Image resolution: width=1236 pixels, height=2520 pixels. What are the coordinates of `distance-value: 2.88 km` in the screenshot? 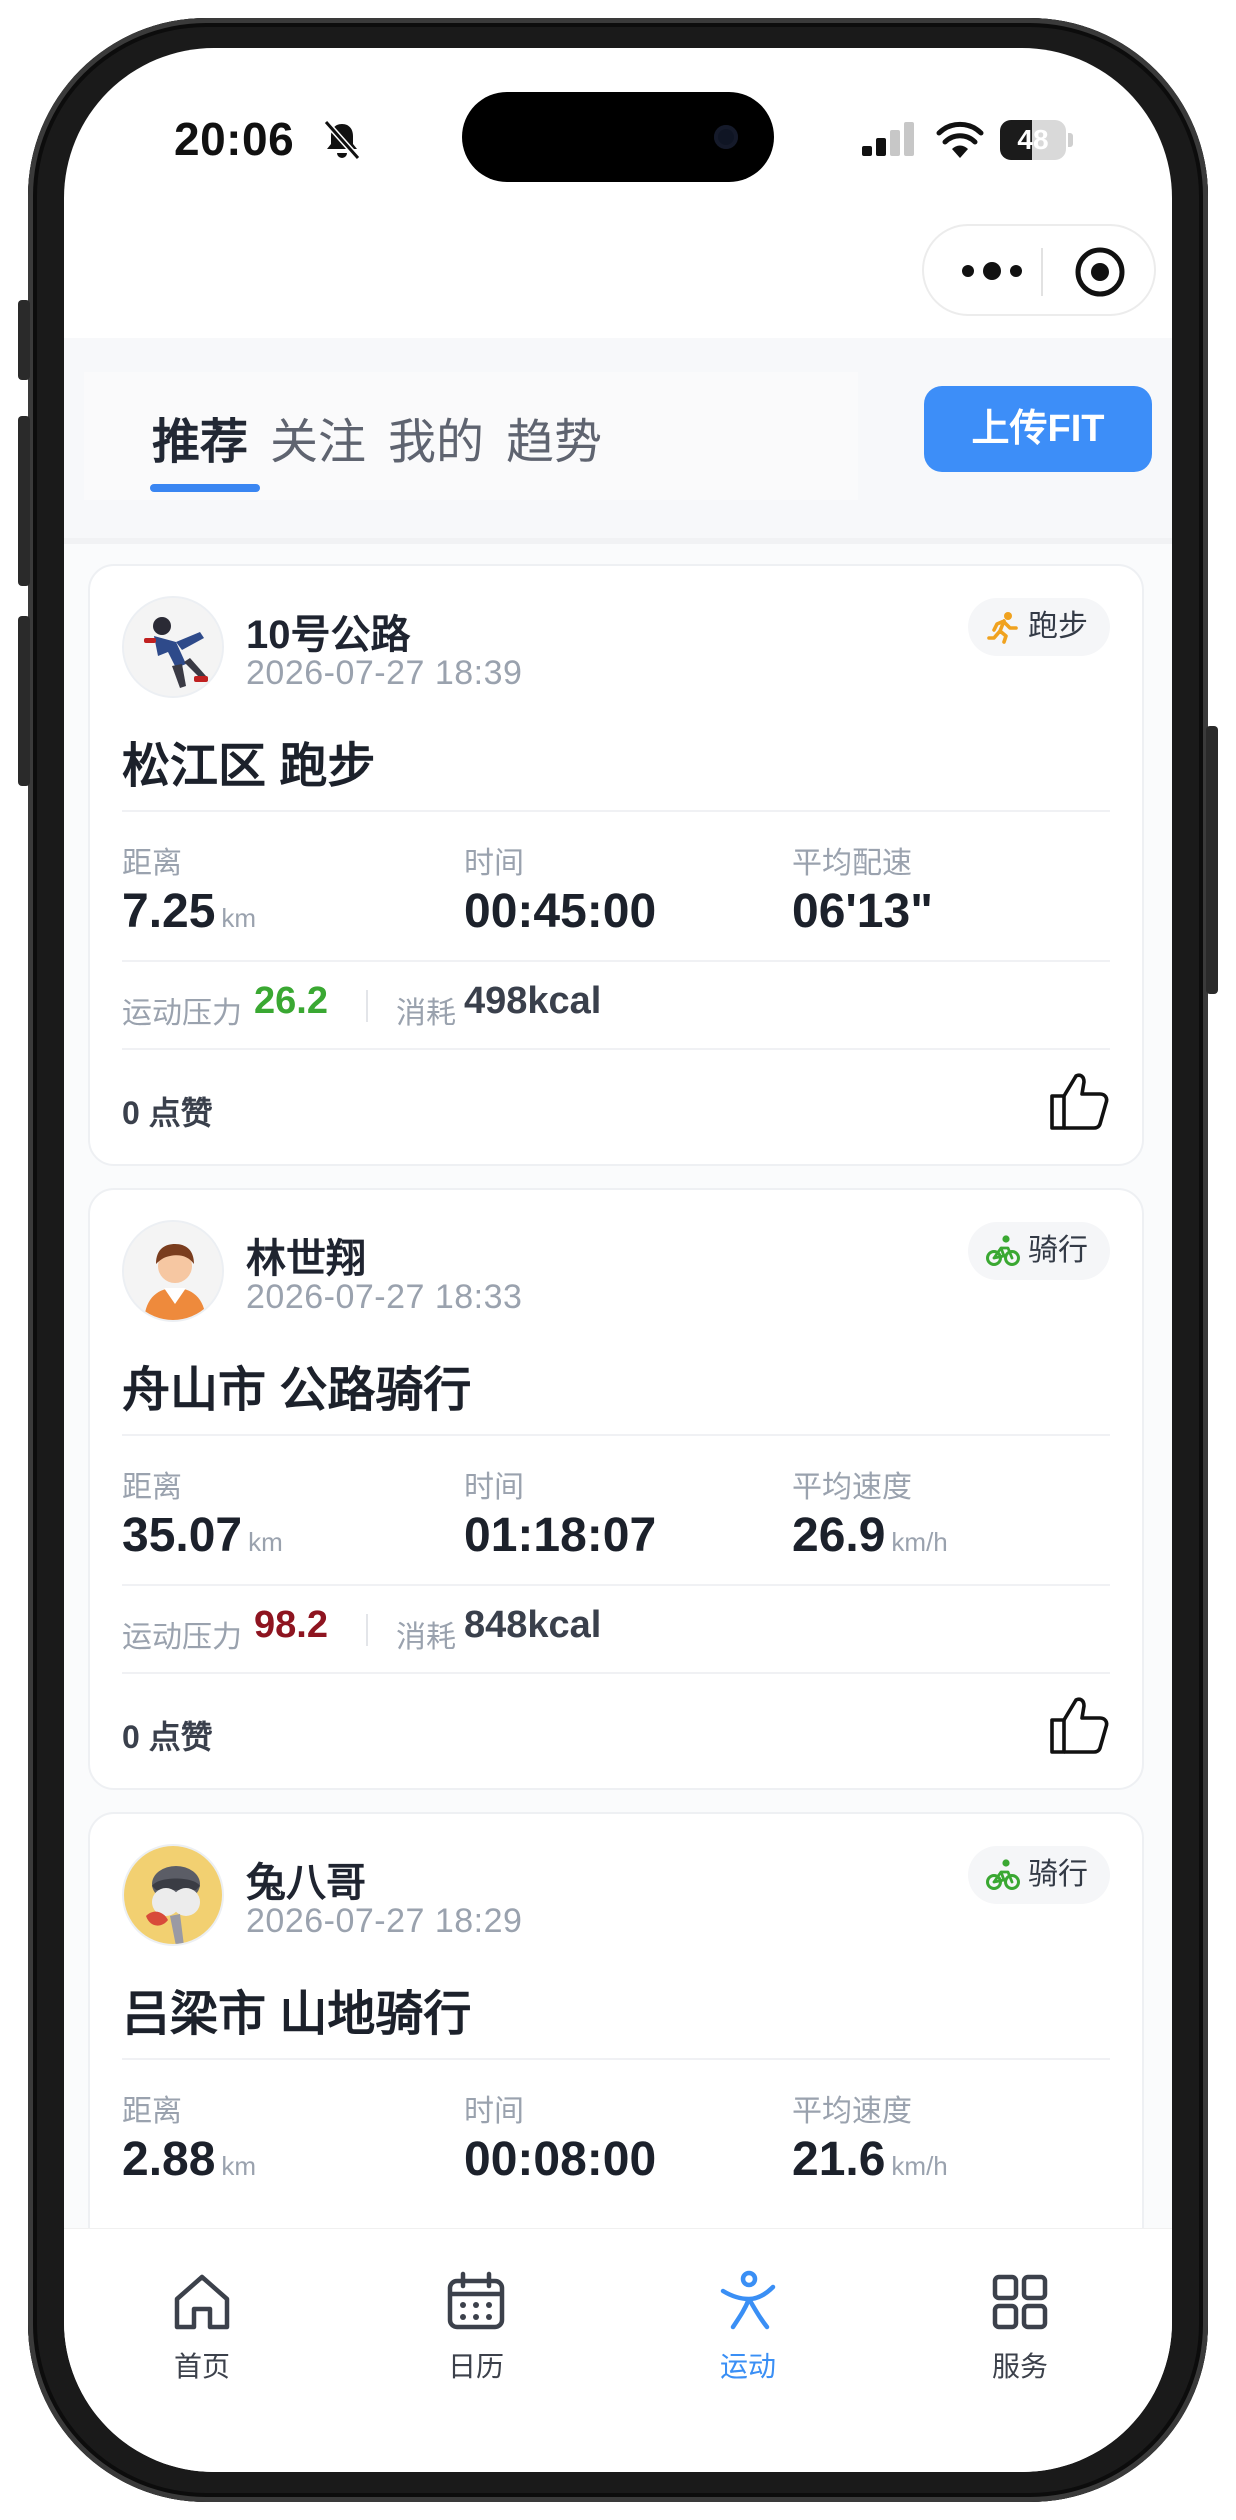 It's located at (189, 2159).